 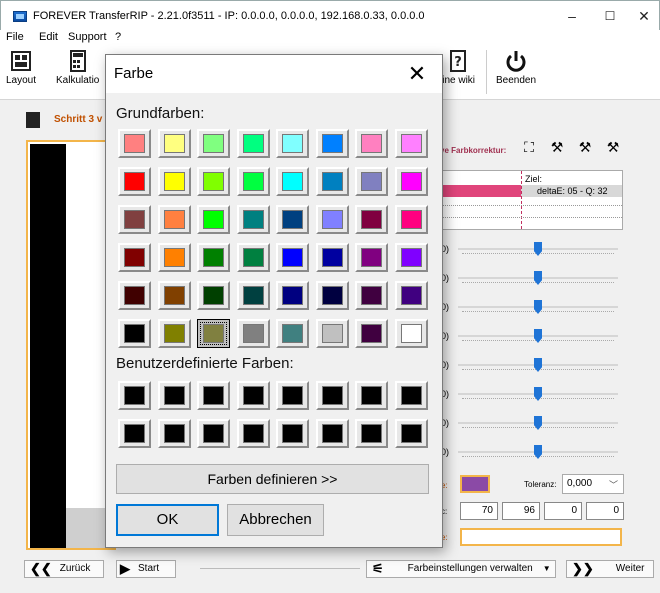 What do you see at coordinates (272, 479) in the screenshot?
I see `define-colors-button: Farben definieren >>` at bounding box center [272, 479].